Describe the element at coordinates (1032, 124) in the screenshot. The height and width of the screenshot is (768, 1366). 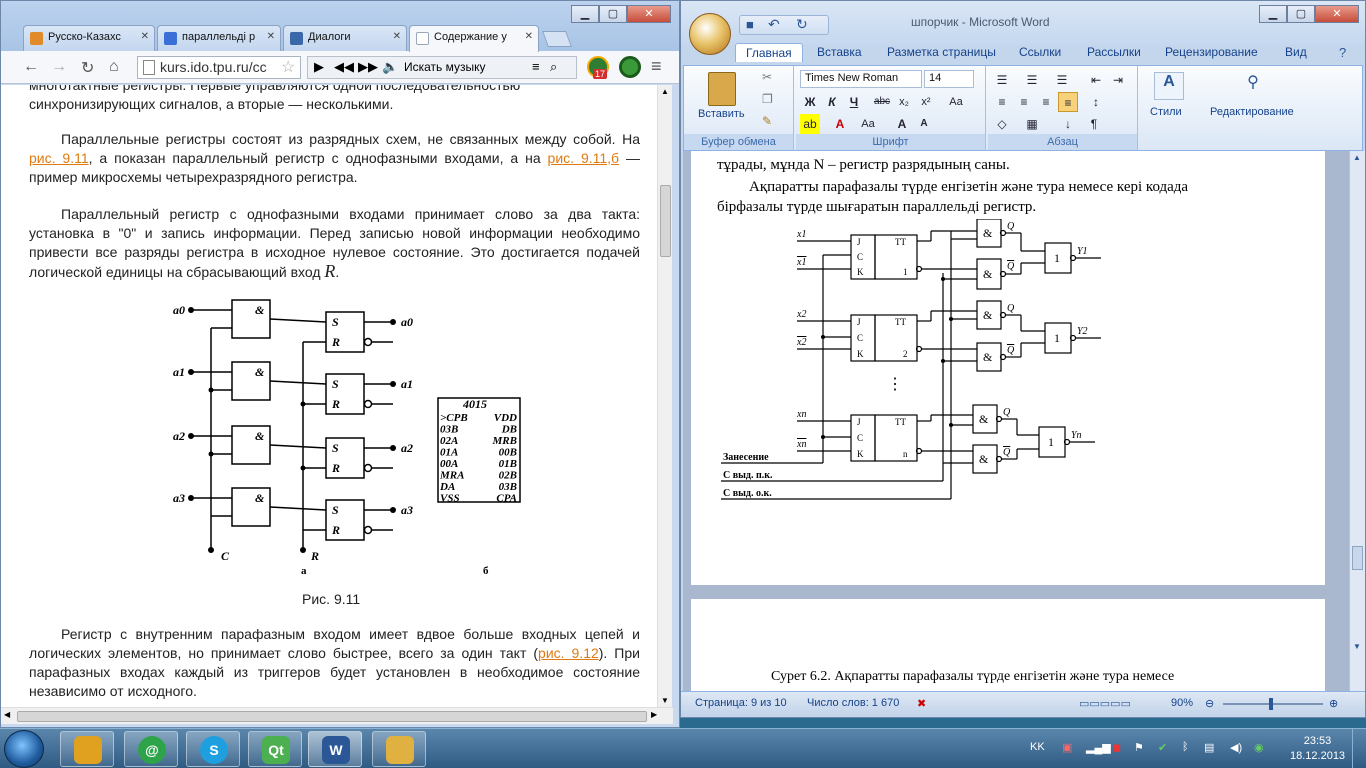
I see `borders-icon: ▦` at that location.